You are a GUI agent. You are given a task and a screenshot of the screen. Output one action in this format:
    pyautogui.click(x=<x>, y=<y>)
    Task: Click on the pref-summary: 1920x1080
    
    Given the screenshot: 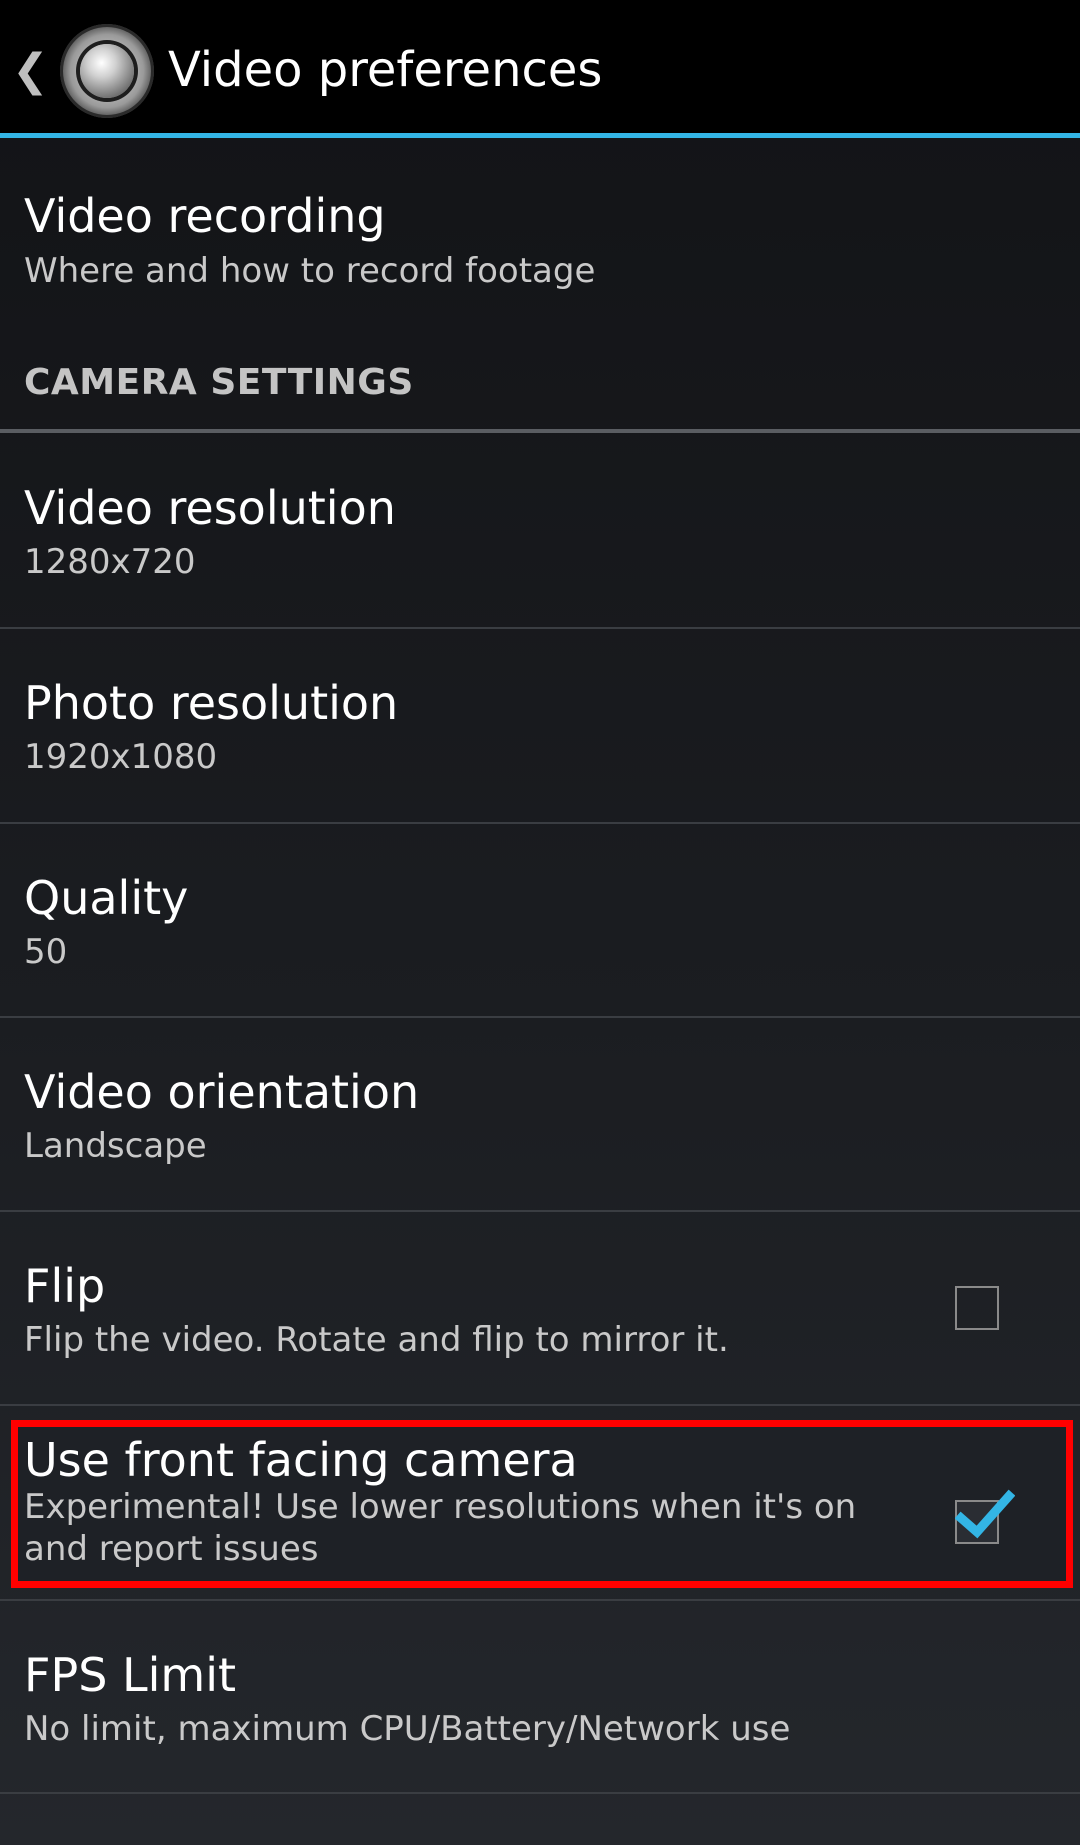 What is the action you would take?
    pyautogui.click(x=121, y=757)
    